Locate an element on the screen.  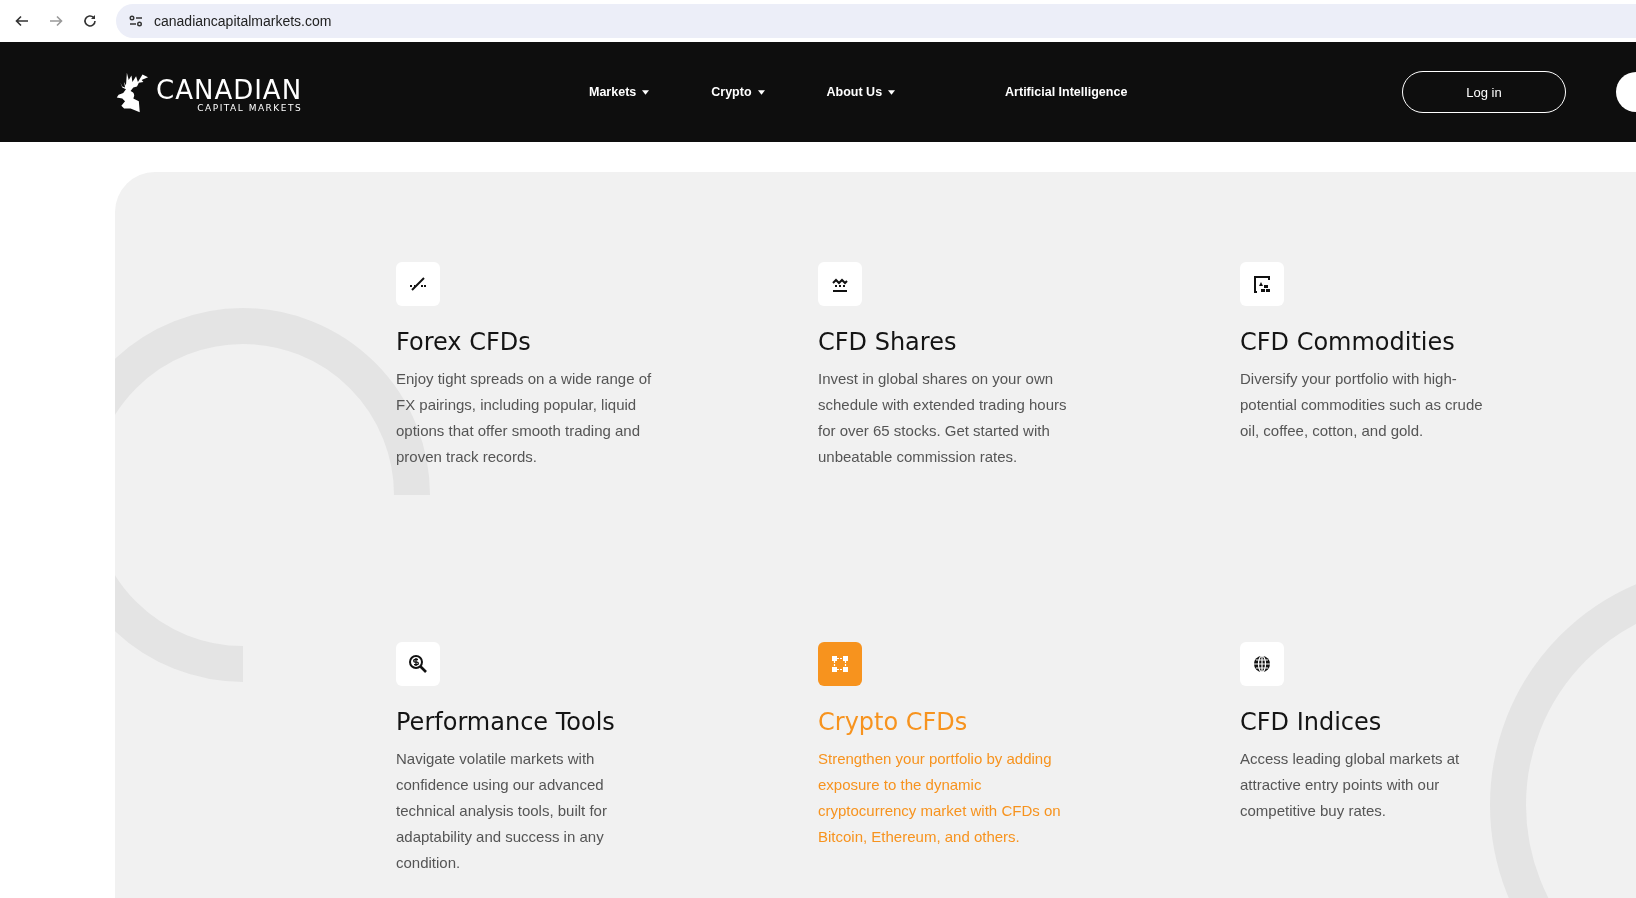
nav-link: Markets is located at coordinates (619, 92).